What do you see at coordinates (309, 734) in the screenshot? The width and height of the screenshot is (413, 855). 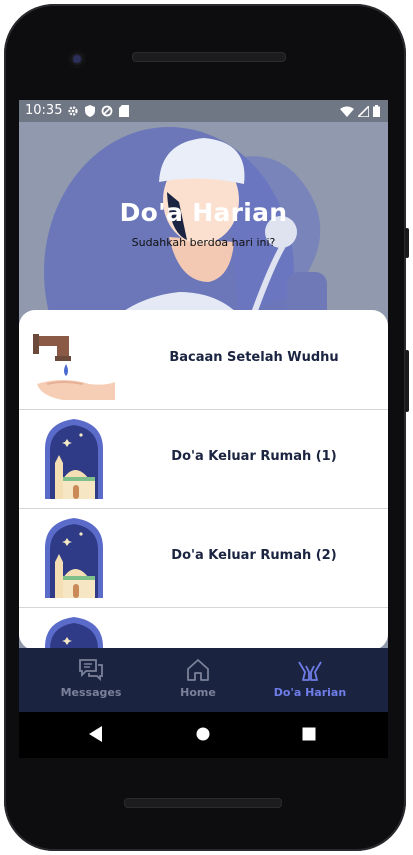 I see `recents-icon` at bounding box center [309, 734].